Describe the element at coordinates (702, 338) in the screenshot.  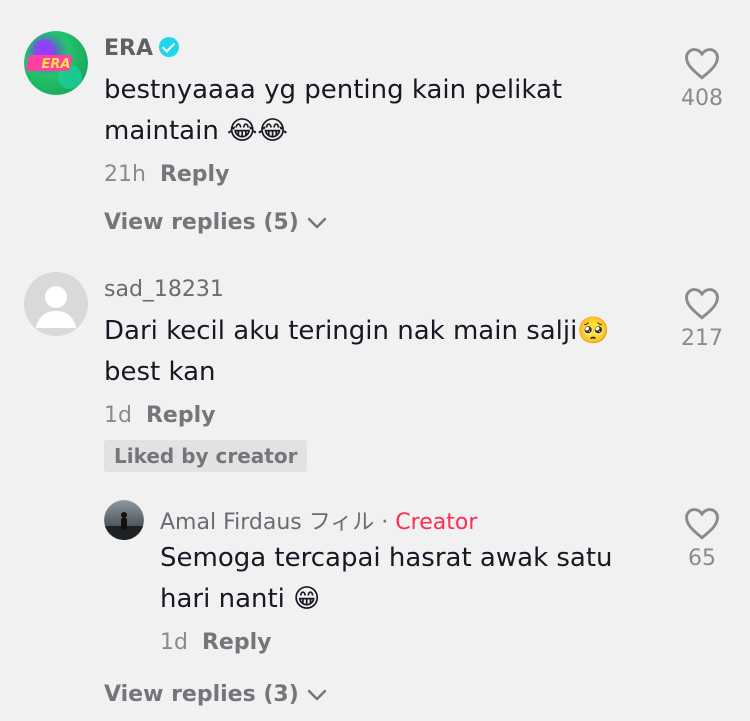
I see `like-count: 217` at that location.